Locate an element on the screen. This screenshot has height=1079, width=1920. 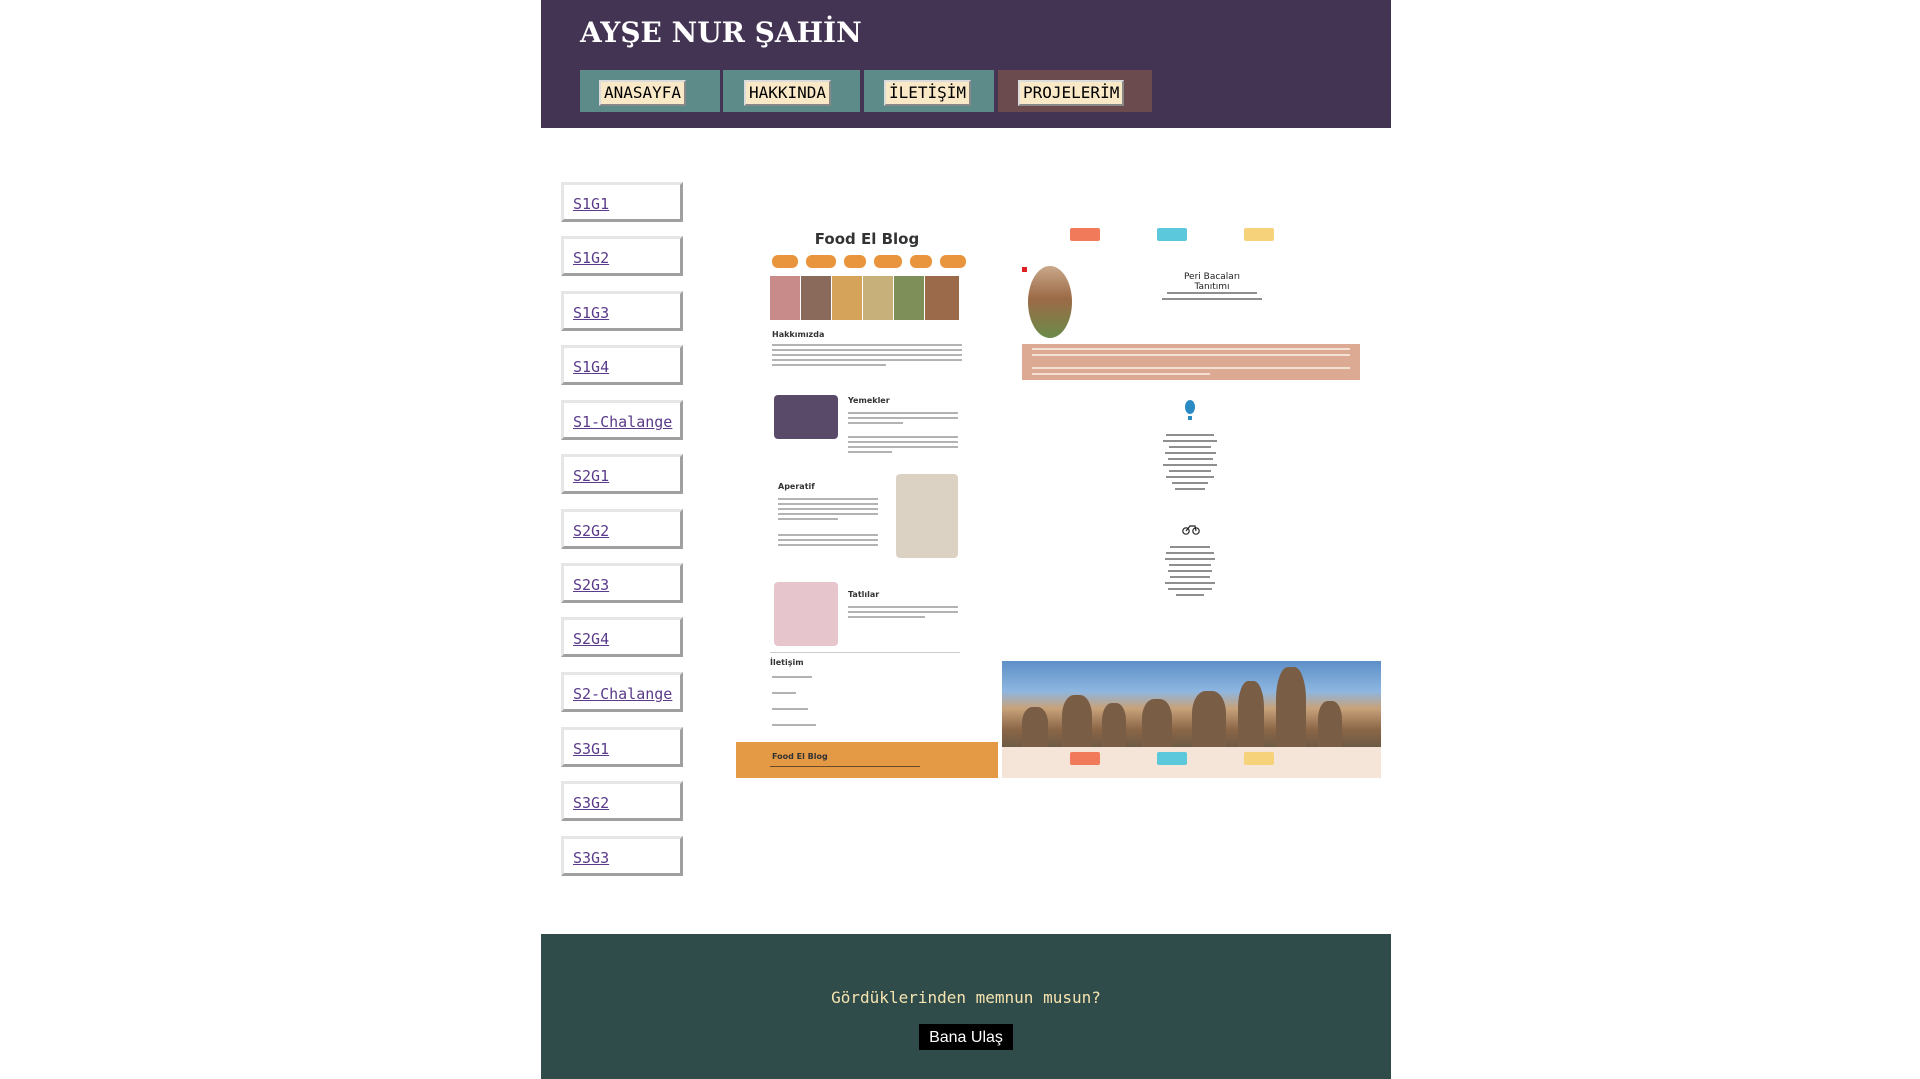
preview-footer: Food El Blog is located at coordinates (867, 760).